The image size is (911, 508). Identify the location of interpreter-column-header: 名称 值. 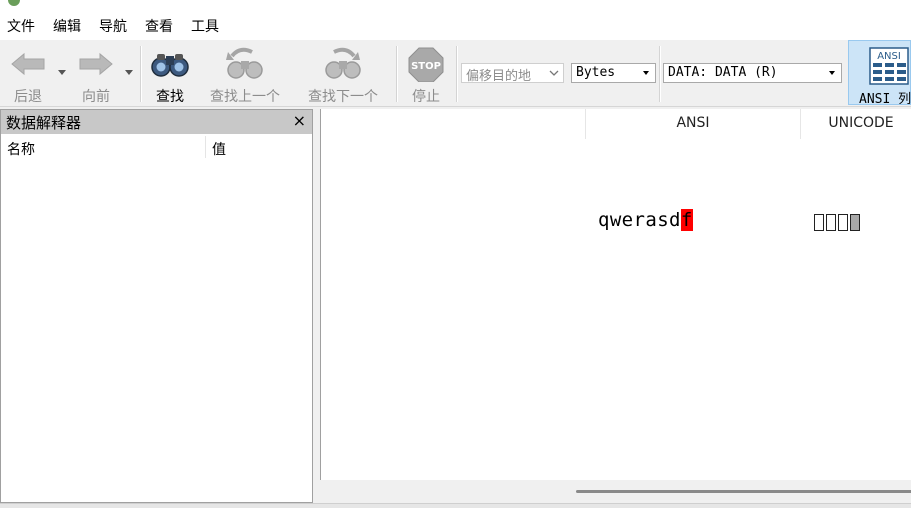
(156, 147).